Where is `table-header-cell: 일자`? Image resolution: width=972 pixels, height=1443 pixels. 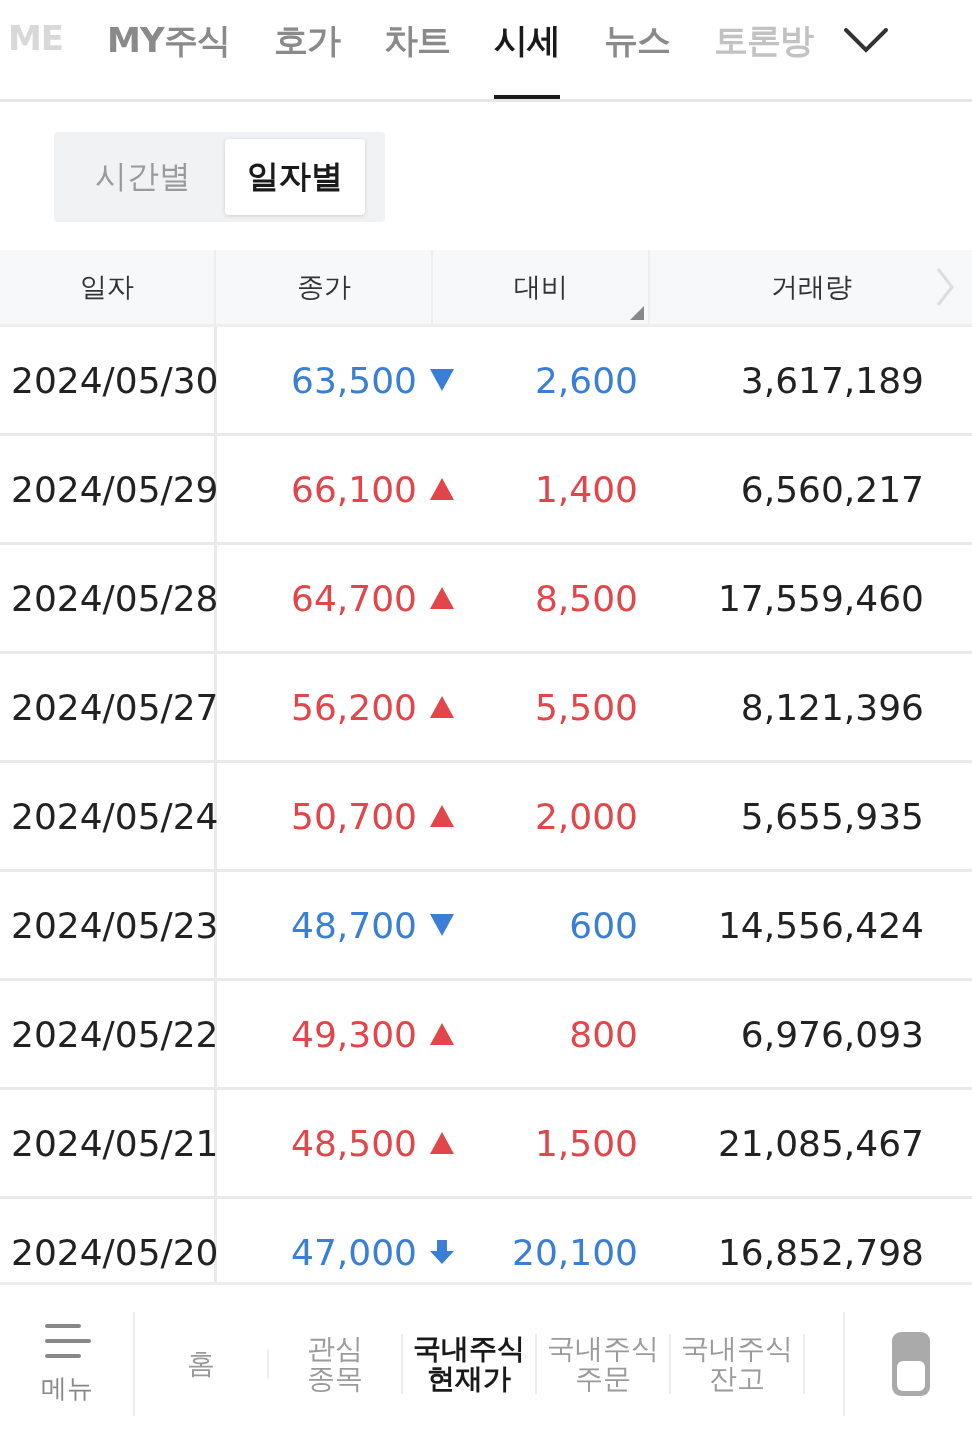 table-header-cell: 일자 is located at coordinates (108, 287).